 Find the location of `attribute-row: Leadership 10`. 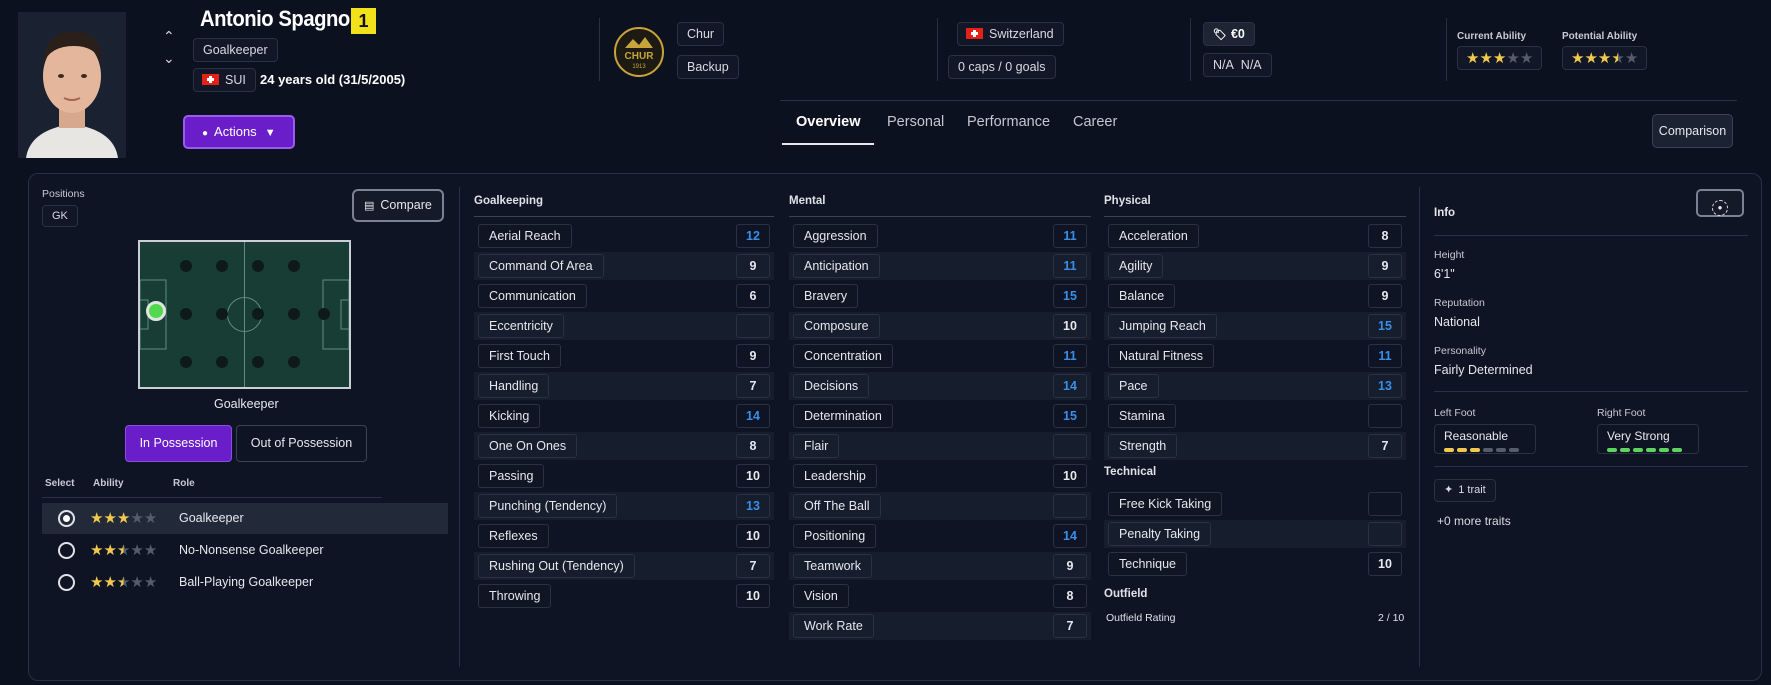

attribute-row: Leadership 10 is located at coordinates (940, 476).